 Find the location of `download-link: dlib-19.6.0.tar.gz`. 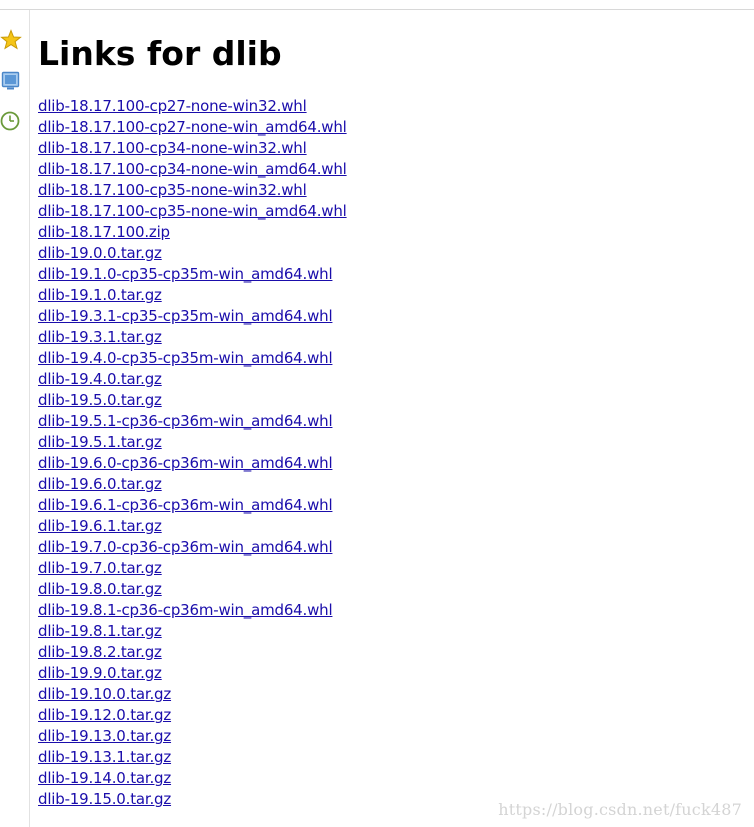

download-link: dlib-19.6.0.tar.gz is located at coordinates (100, 484).